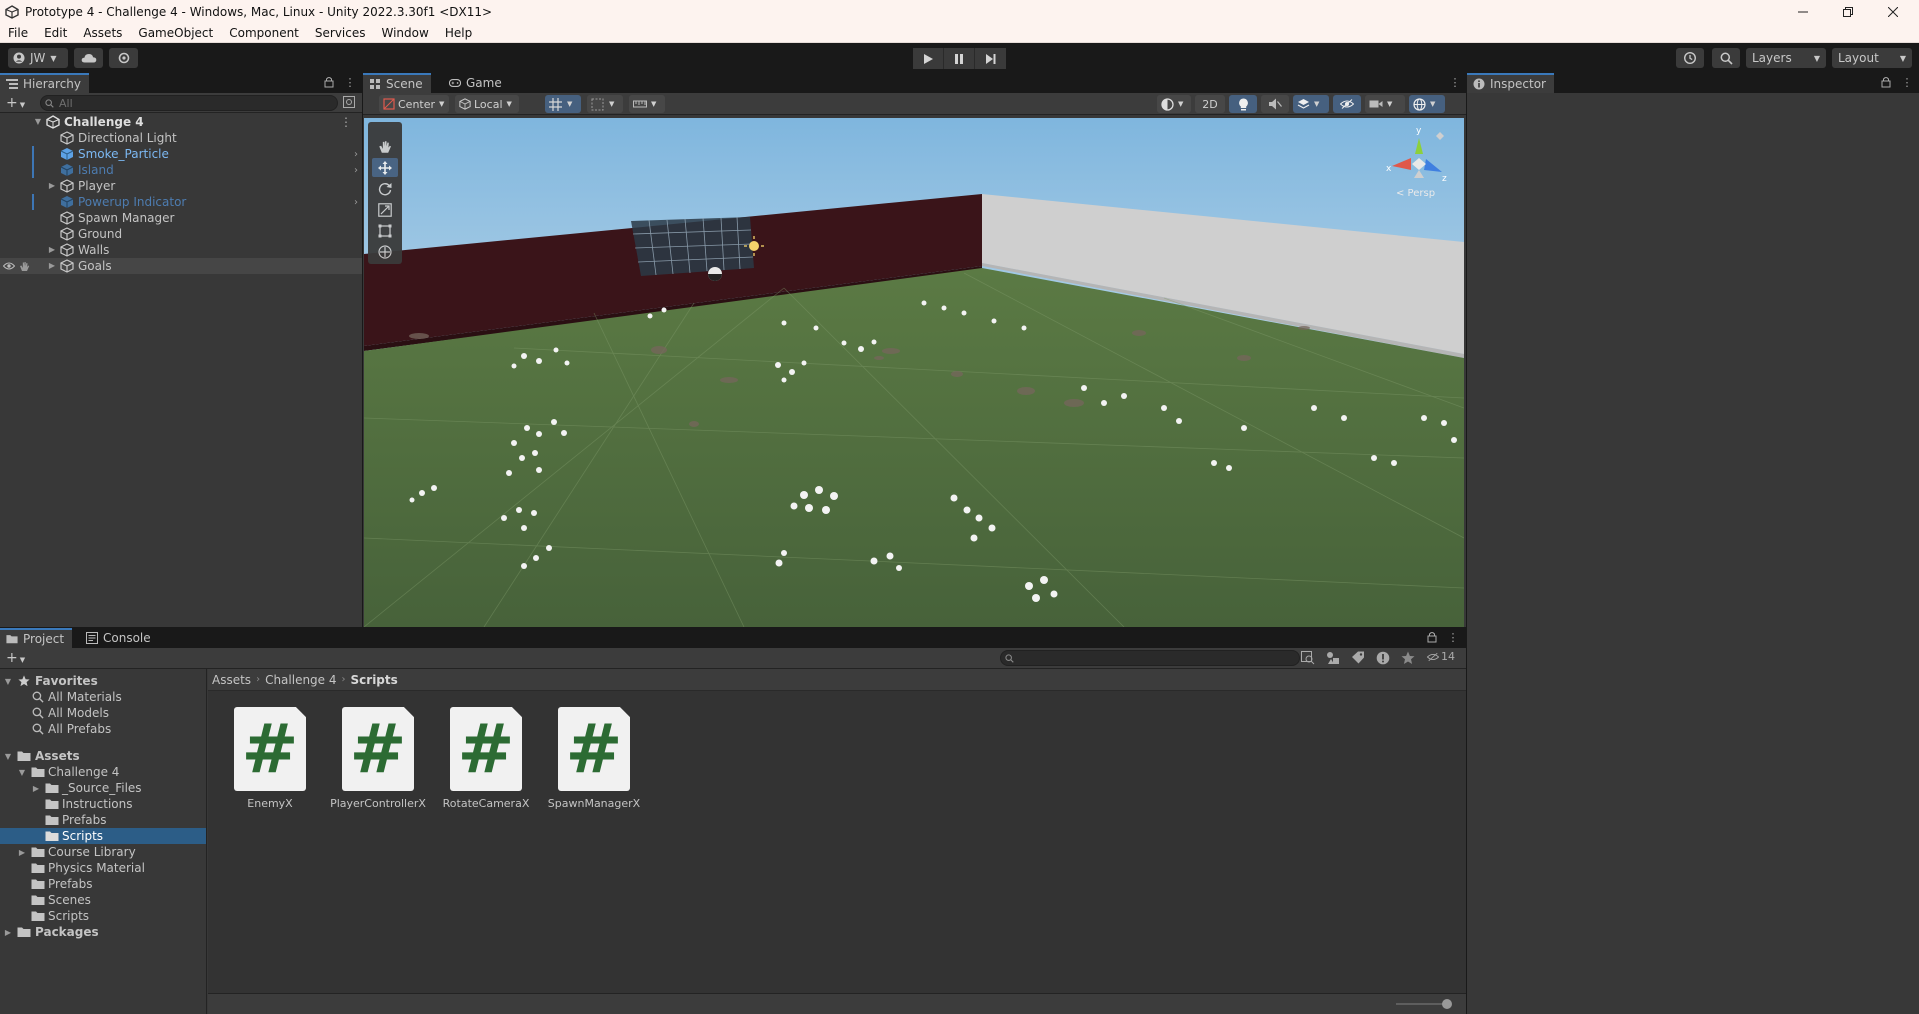 This screenshot has height=1014, width=1919. Describe the element at coordinates (385, 188) in the screenshot. I see `rotate-tool-button` at that location.